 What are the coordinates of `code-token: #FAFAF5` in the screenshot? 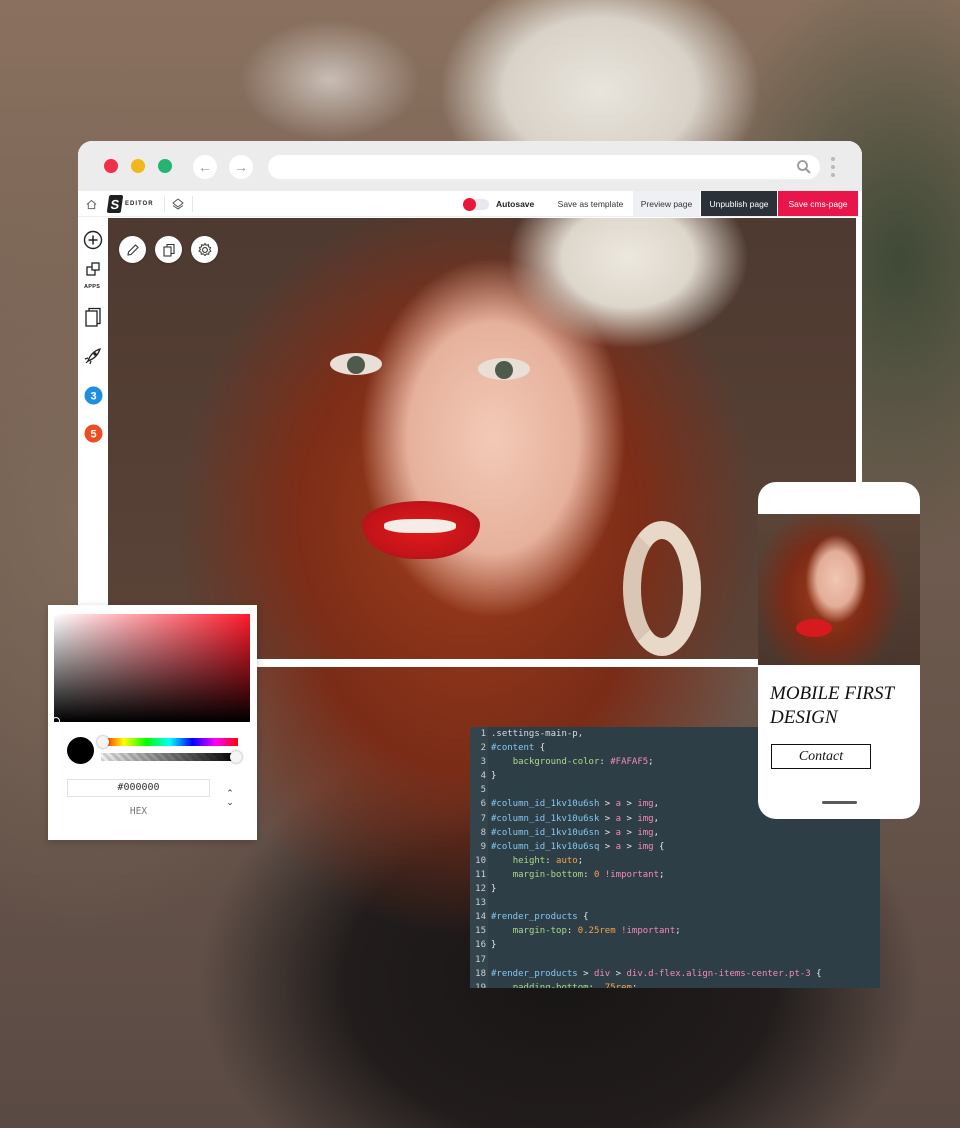 It's located at (629, 762).